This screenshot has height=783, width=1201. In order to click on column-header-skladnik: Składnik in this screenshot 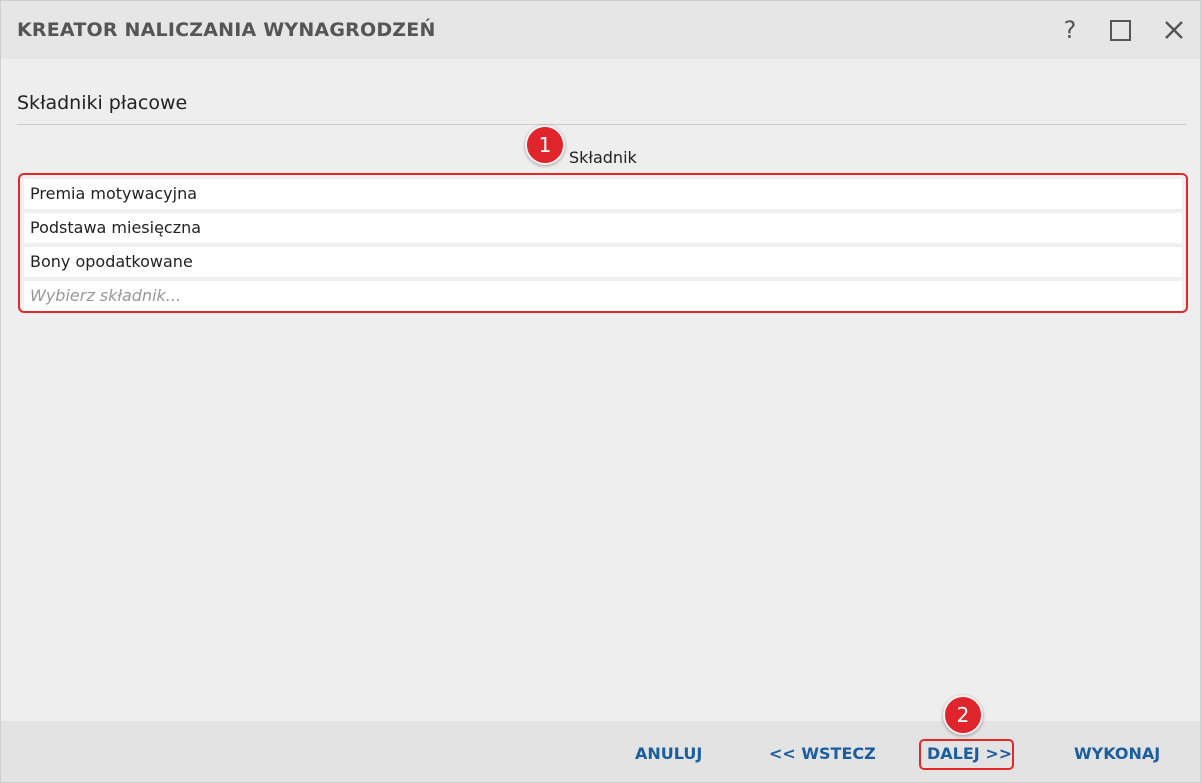, I will do `click(603, 157)`.